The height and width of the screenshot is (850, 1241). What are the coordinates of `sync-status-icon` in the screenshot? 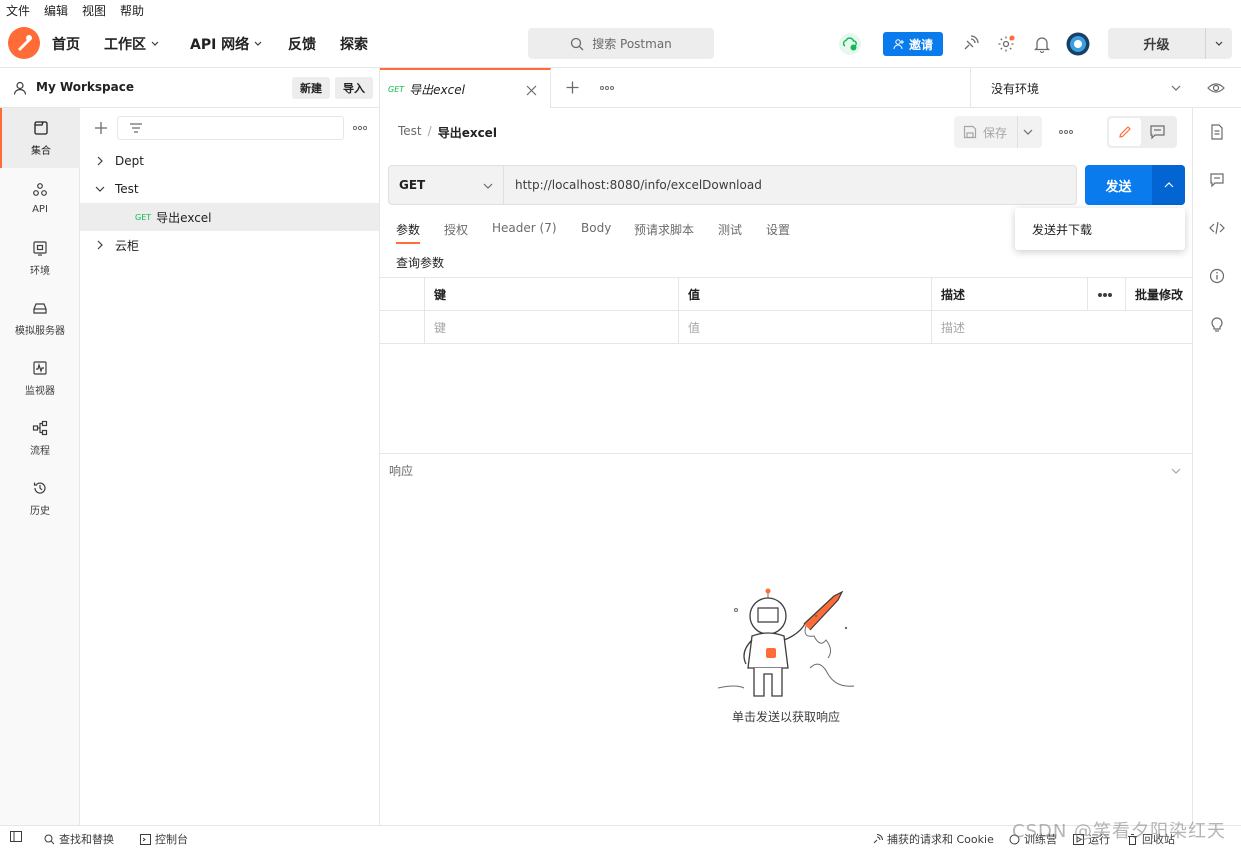 It's located at (850, 44).